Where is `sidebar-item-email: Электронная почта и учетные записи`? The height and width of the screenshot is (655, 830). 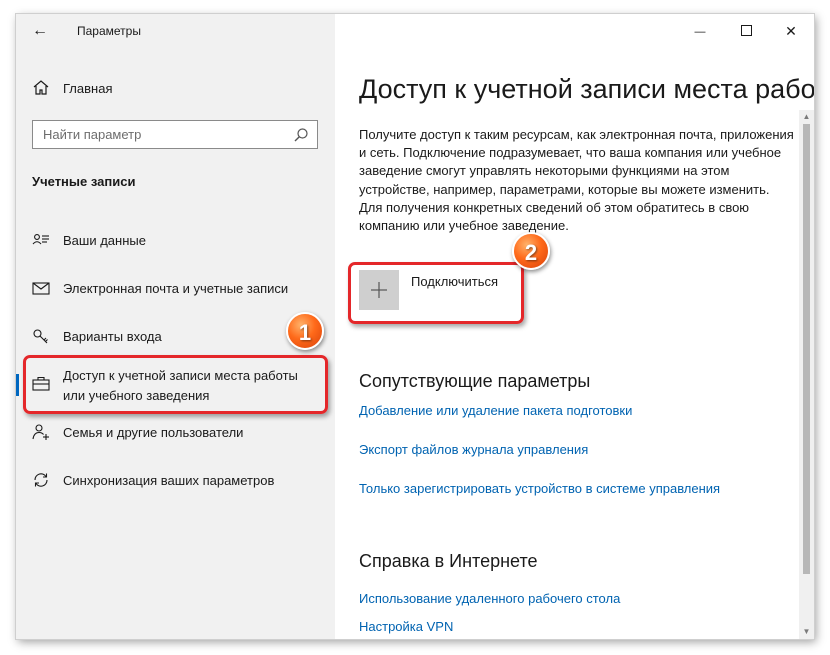
sidebar-item-email: Электронная почта и учетные записи is located at coordinates (177, 289).